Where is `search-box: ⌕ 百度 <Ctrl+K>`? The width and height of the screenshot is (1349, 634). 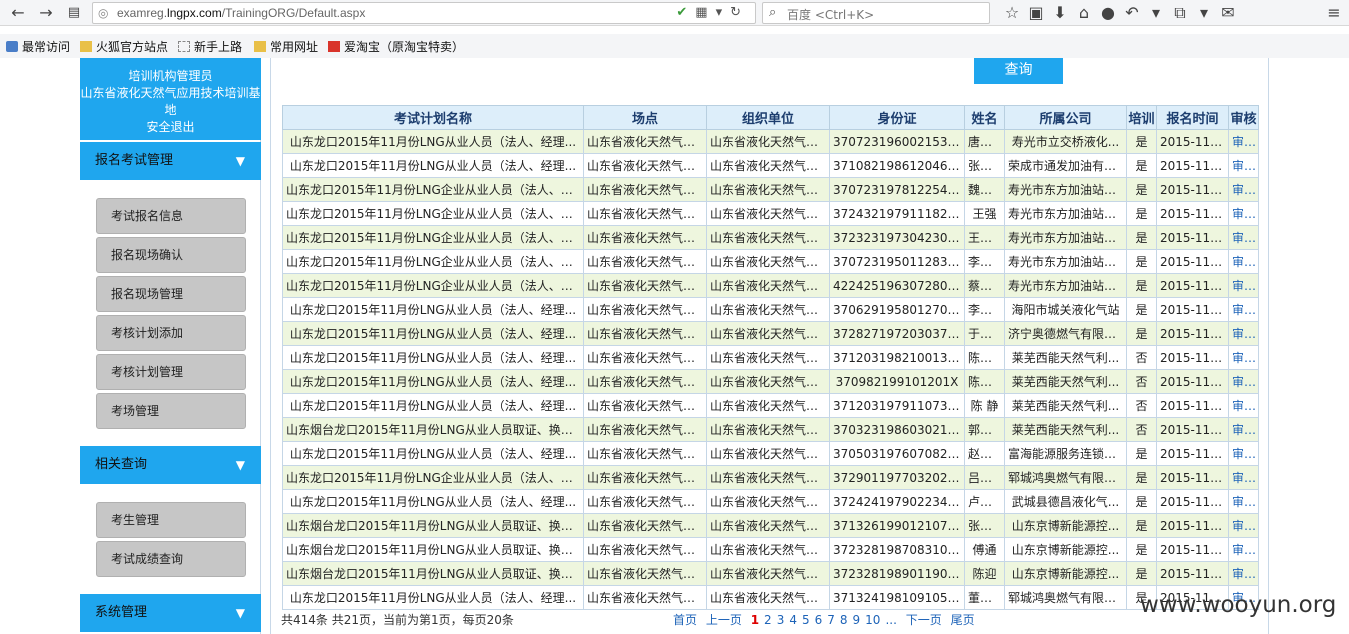 search-box: ⌕ 百度 <Ctrl+K> is located at coordinates (876, 13).